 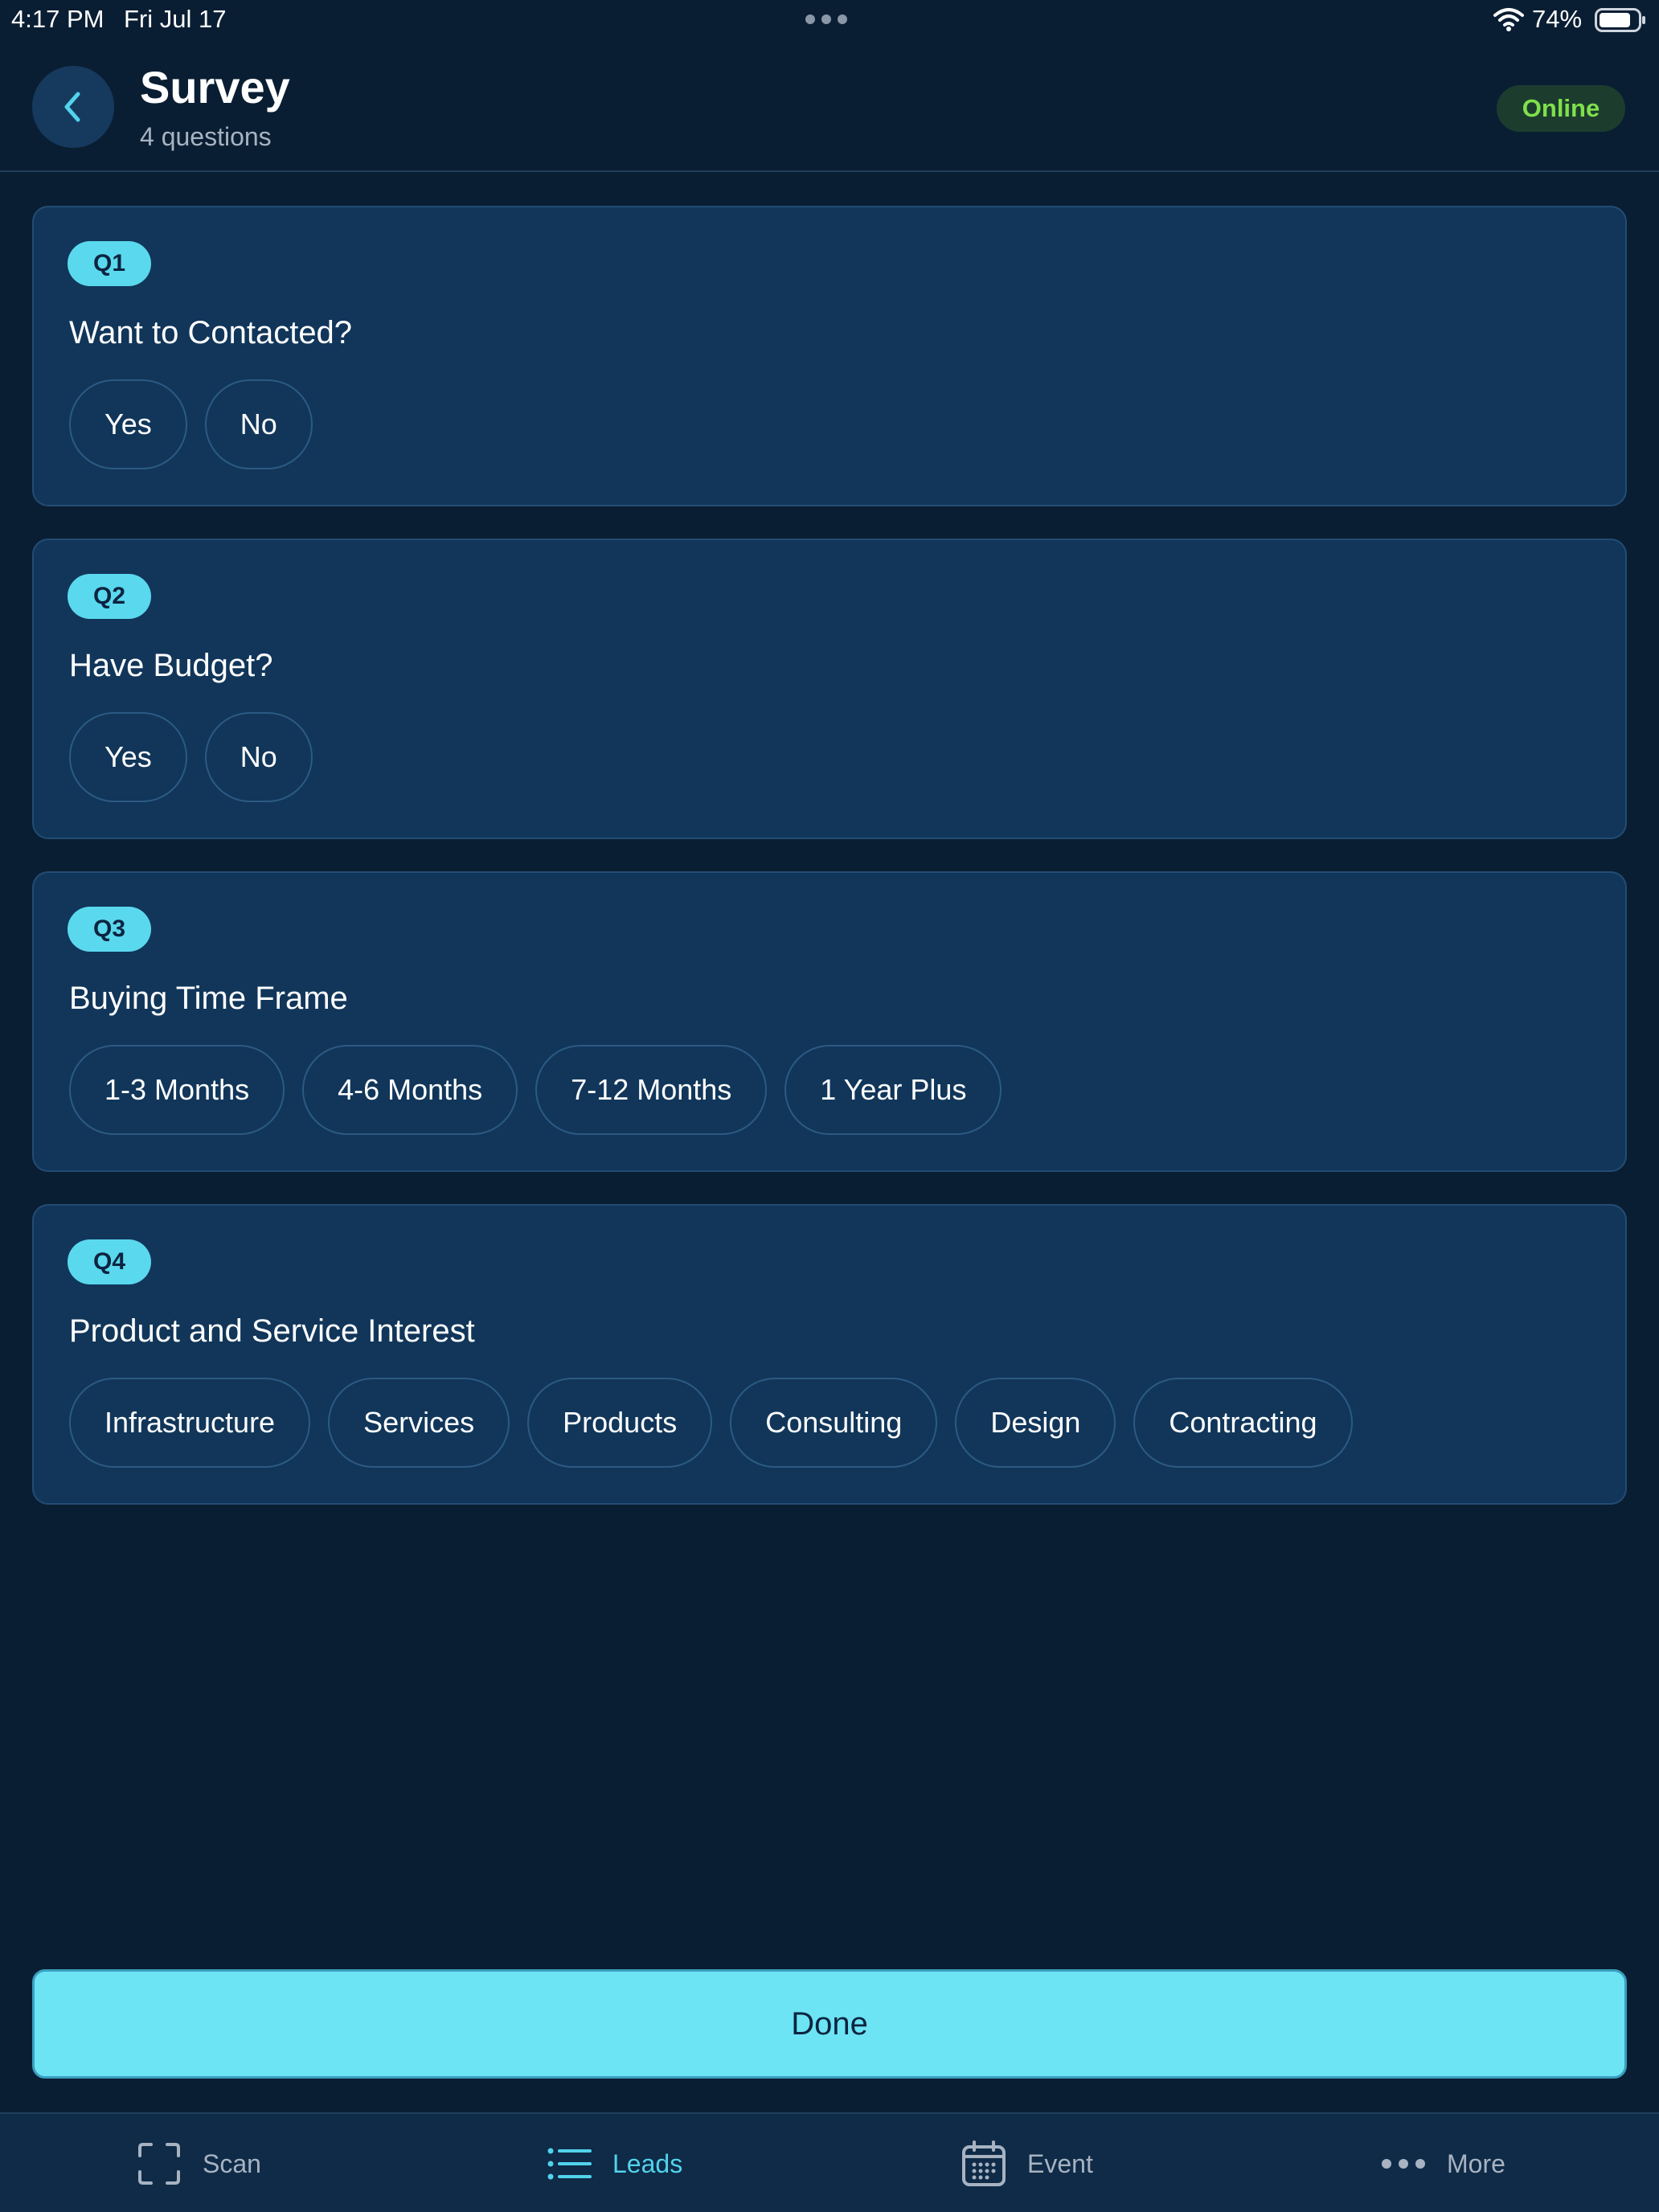 I want to click on tab-bar: Scan Leads Event More, so click(x=829, y=2162).